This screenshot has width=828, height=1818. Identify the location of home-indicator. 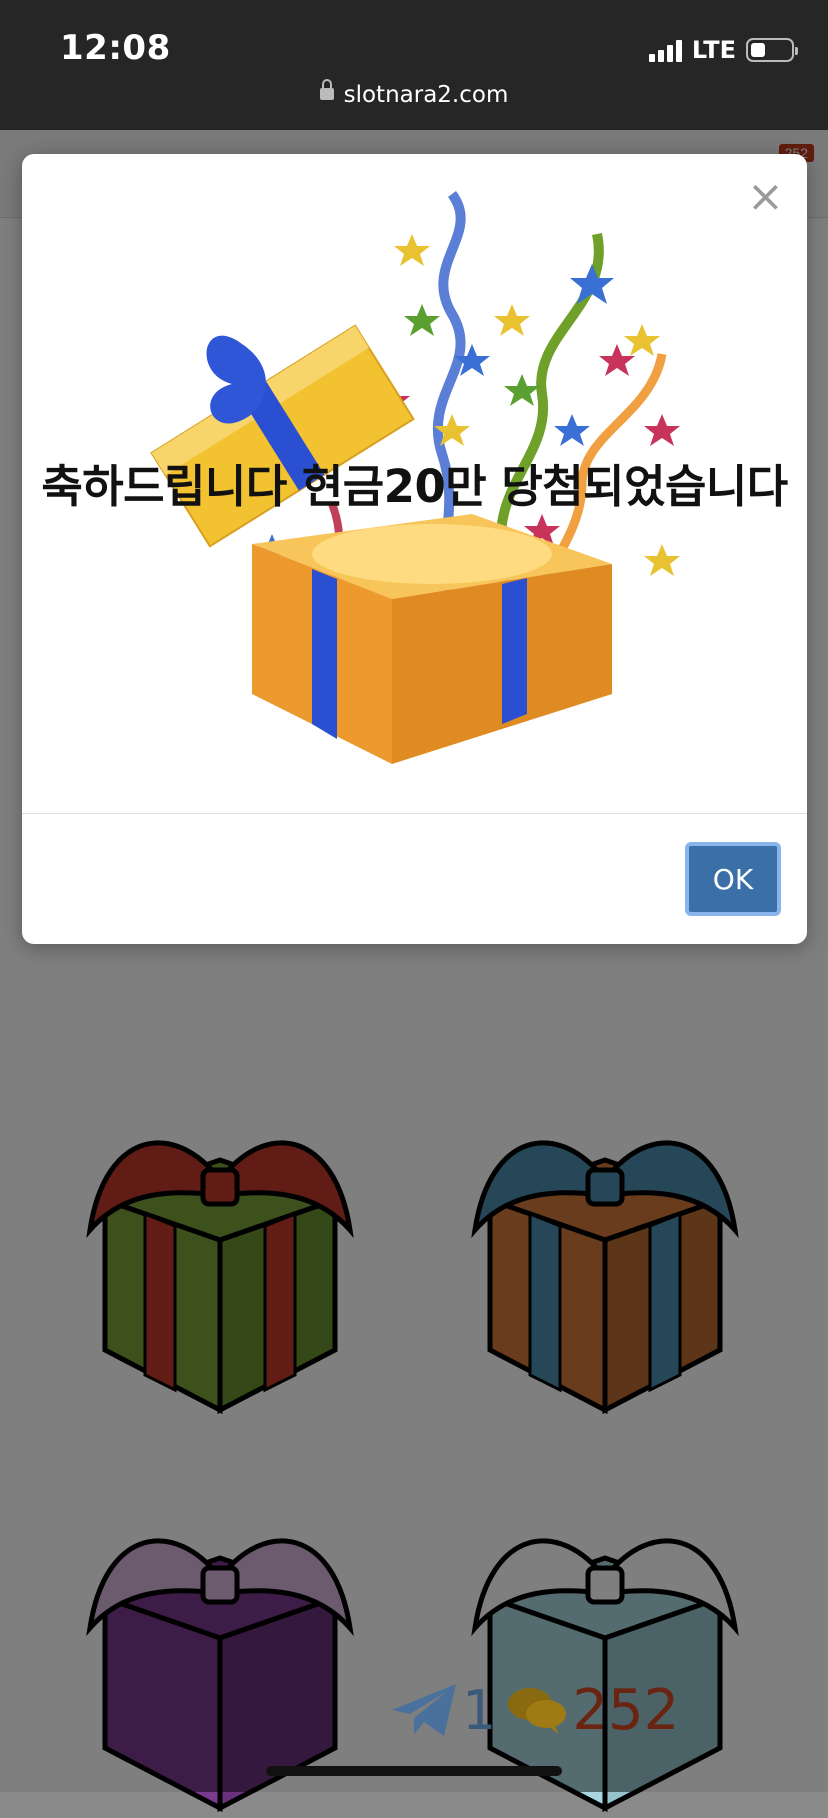
(414, 1771).